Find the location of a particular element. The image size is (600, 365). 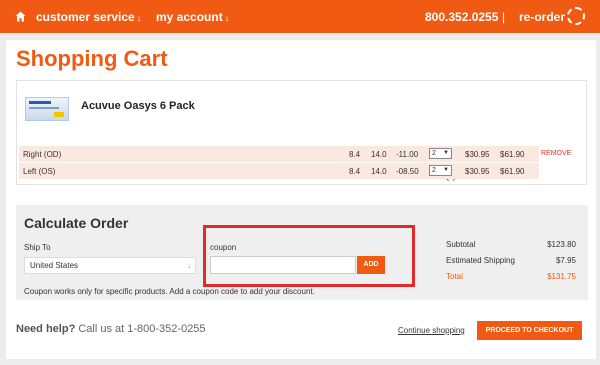

eye-label: Right (OD) is located at coordinates (42, 154).